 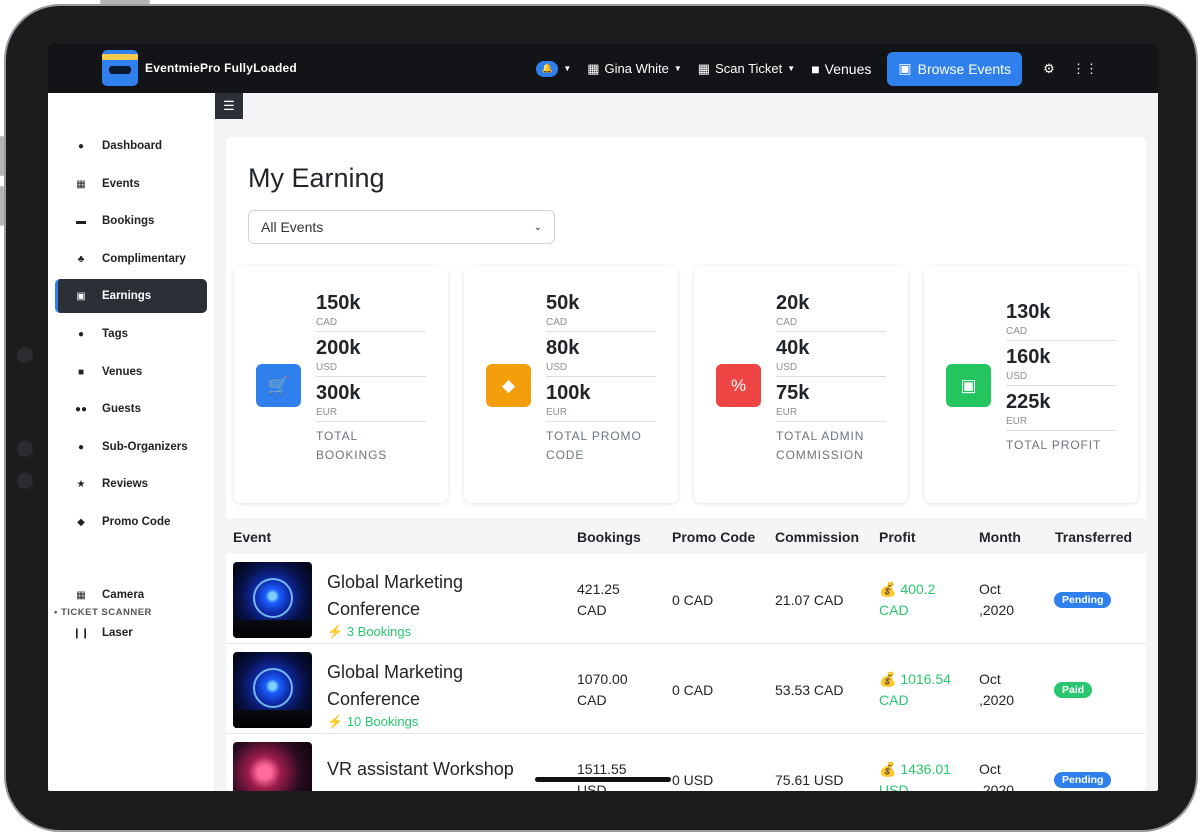 What do you see at coordinates (918, 589) in the screenshot?
I see `amount-line: 400.2` at bounding box center [918, 589].